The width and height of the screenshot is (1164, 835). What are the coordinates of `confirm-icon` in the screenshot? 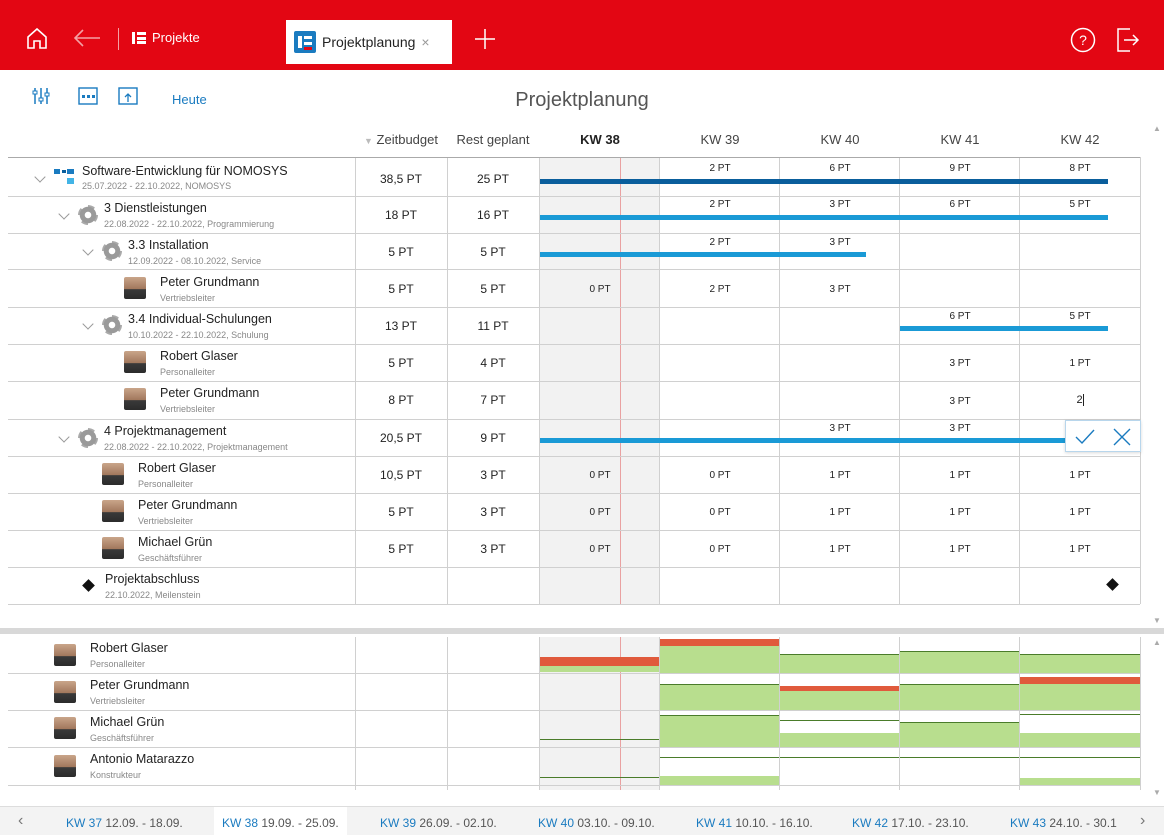 It's located at (1085, 437).